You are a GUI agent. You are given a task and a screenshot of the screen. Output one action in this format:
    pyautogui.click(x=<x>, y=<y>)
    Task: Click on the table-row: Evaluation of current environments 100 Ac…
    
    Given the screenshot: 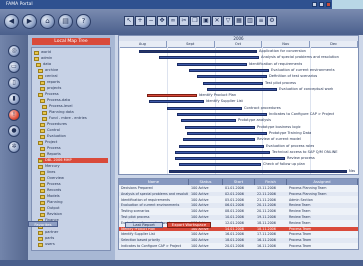 What is the action you would take?
    pyautogui.click(x=238, y=205)
    